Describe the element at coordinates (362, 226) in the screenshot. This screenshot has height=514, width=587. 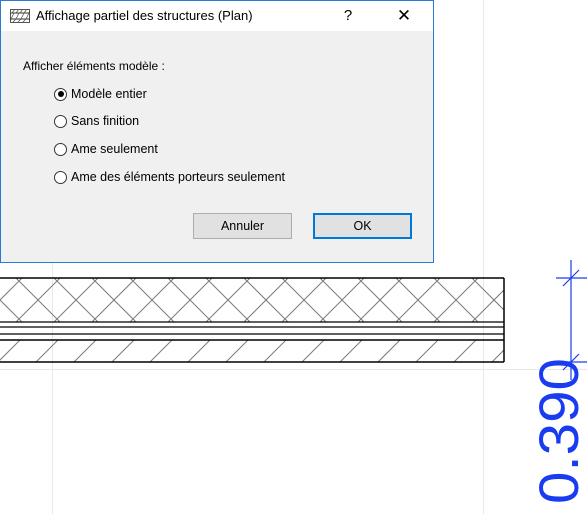
I see `ok-button: OK` at that location.